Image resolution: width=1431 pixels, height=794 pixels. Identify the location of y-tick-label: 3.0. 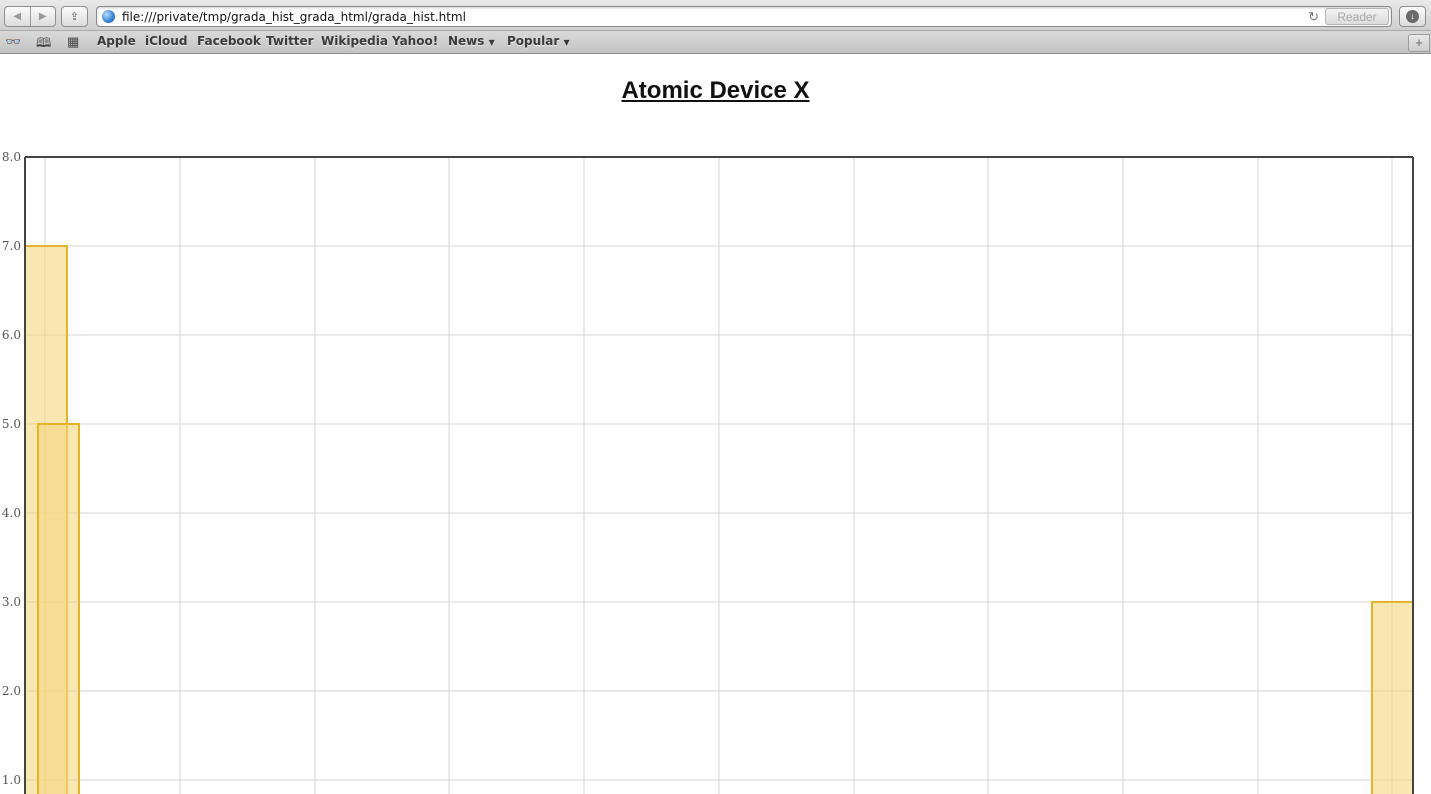
(11, 602).